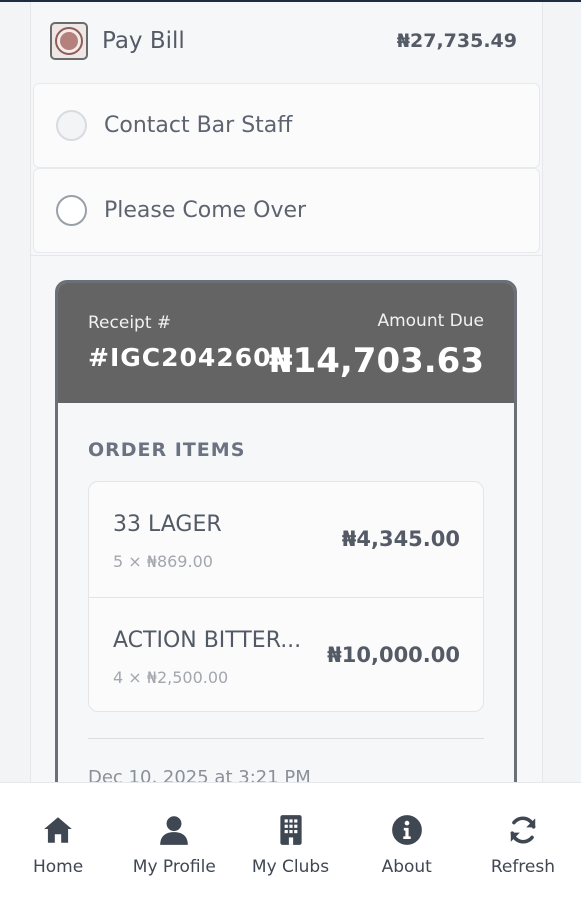 This screenshot has width=581, height=898. Describe the element at coordinates (285, 41) in the screenshot. I see `pay-bill-option: Pay Bill ₦27,735.49` at that location.